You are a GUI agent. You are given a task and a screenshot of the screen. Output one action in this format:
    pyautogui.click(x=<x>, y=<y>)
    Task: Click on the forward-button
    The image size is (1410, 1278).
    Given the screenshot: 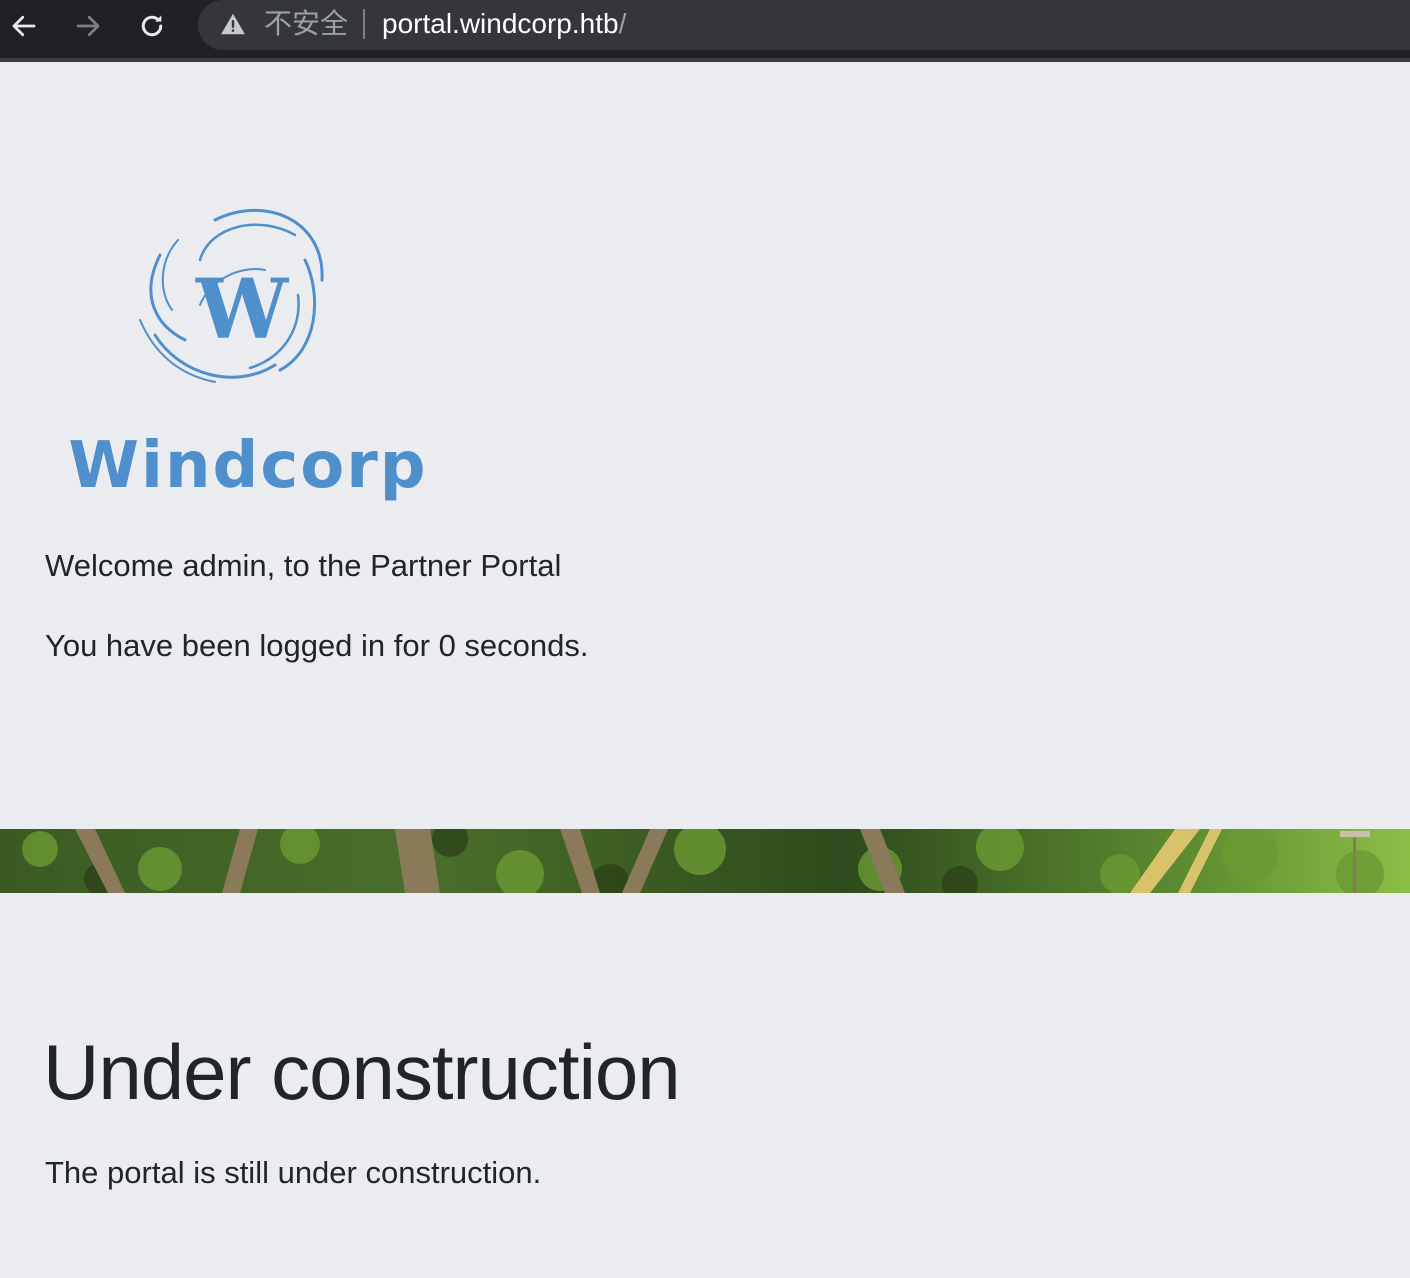 What is the action you would take?
    pyautogui.click(x=88, y=26)
    